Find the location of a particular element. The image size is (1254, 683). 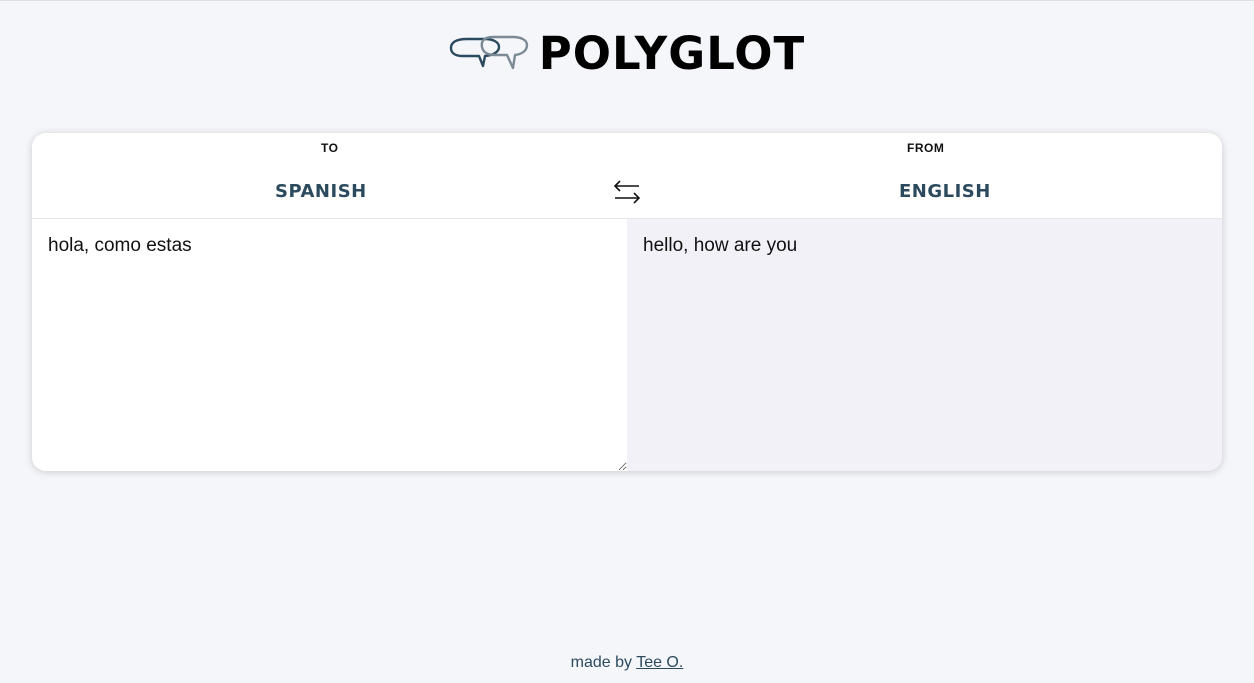

language-bar: TO FROM SPANISH ENGLISH is located at coordinates (627, 176).